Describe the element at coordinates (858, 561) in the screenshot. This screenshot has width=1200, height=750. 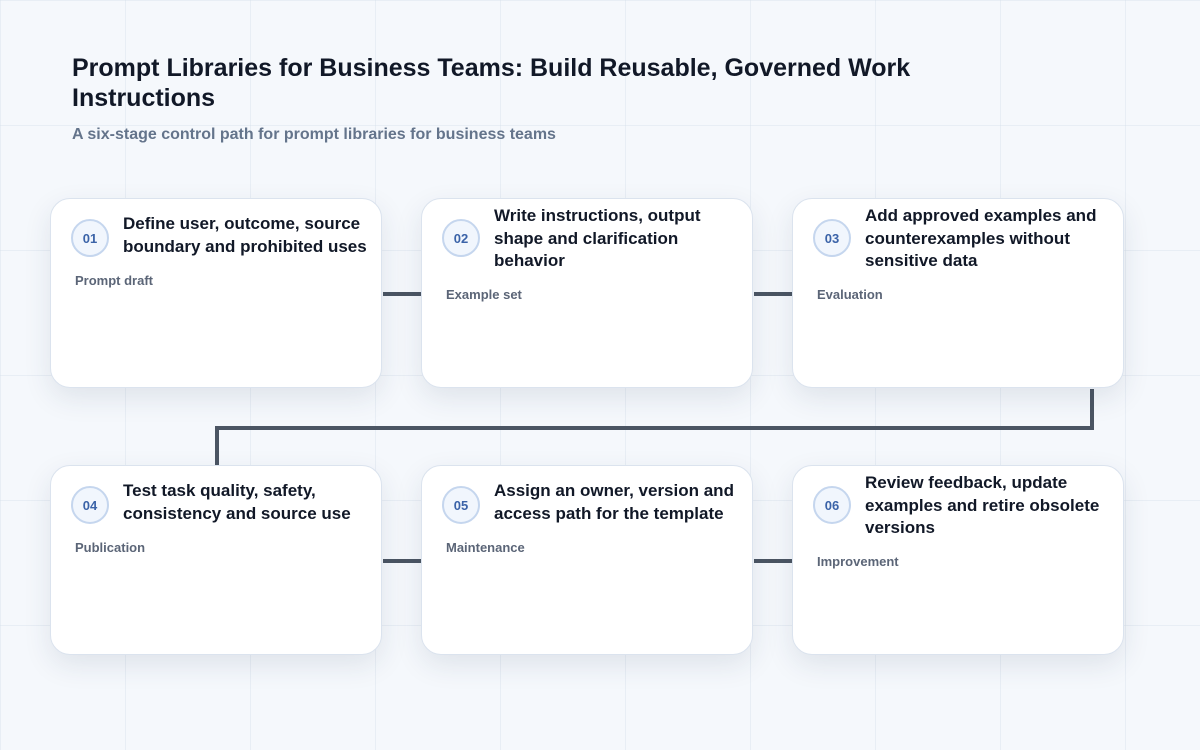
I see `stage-output-label: Improvement` at that location.